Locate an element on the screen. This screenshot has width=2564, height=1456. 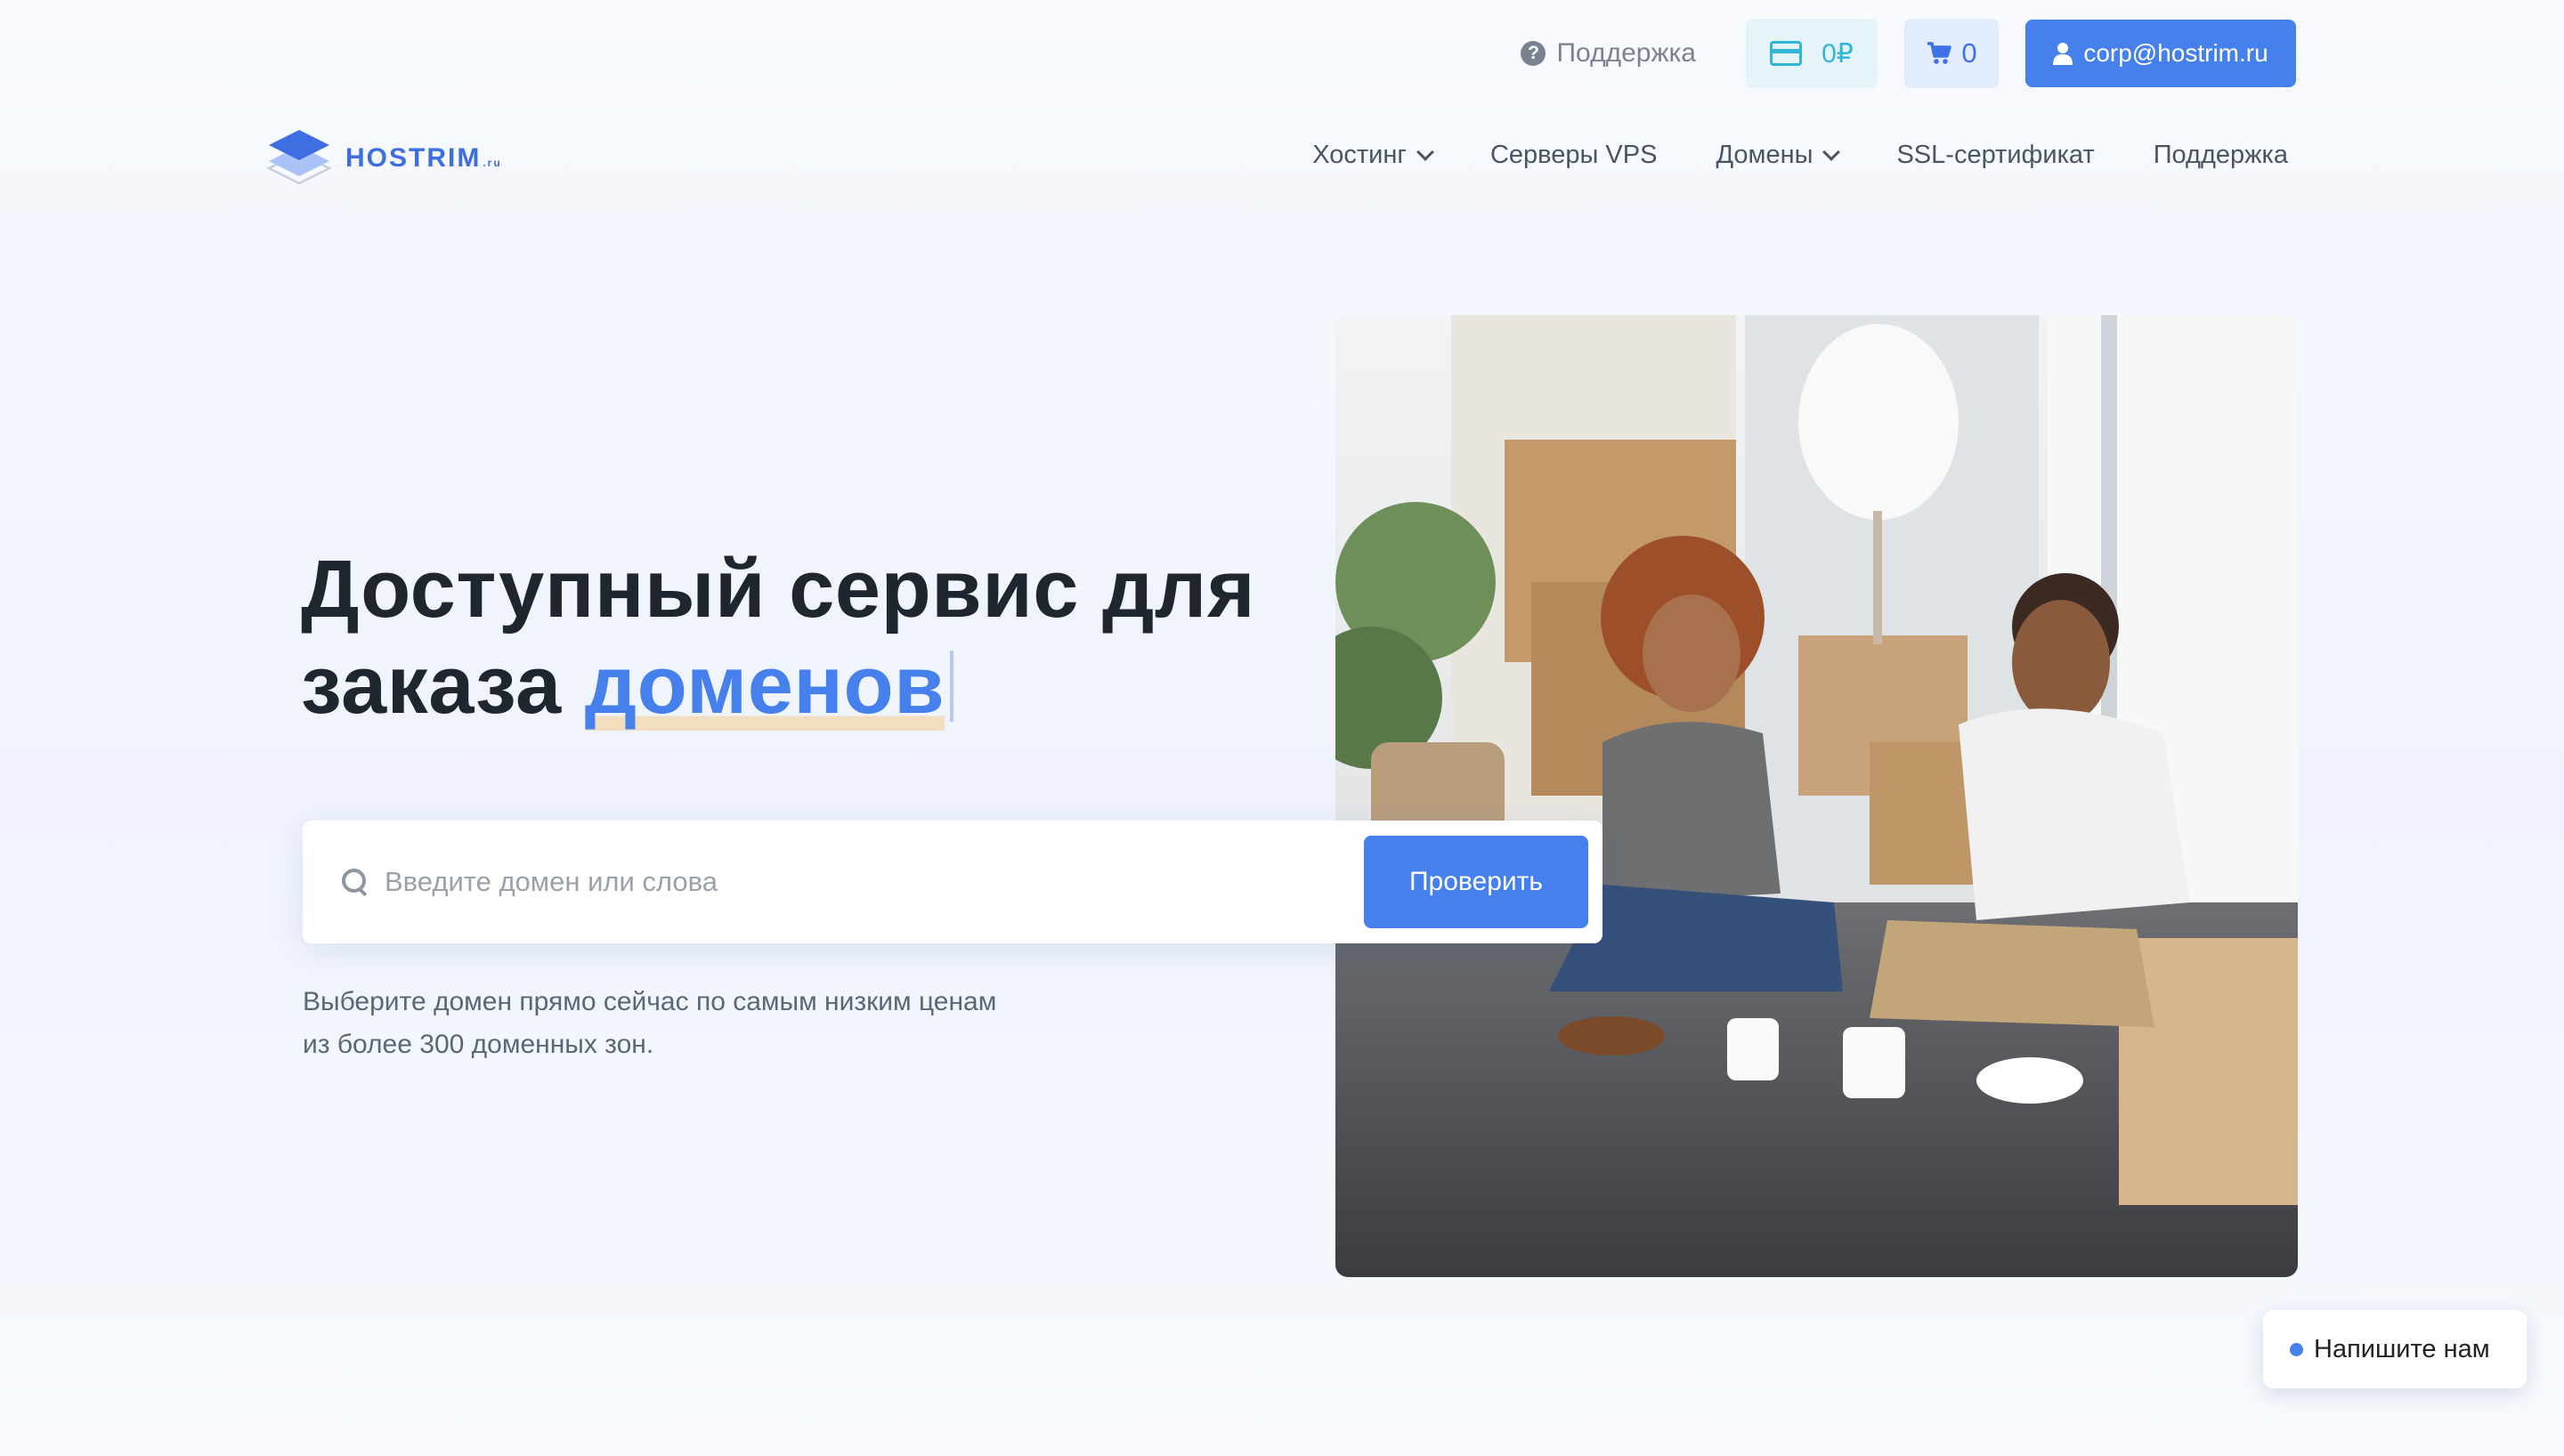
nav-item-domains: Домены is located at coordinates (1778, 155).